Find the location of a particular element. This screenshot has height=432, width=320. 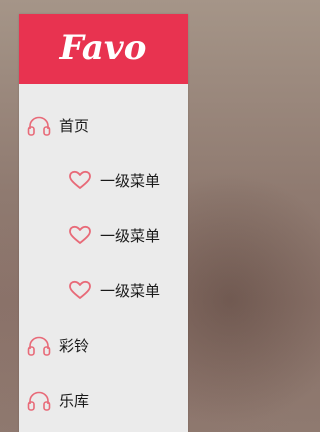

menu-item-library: 乐库 is located at coordinates (103, 401).